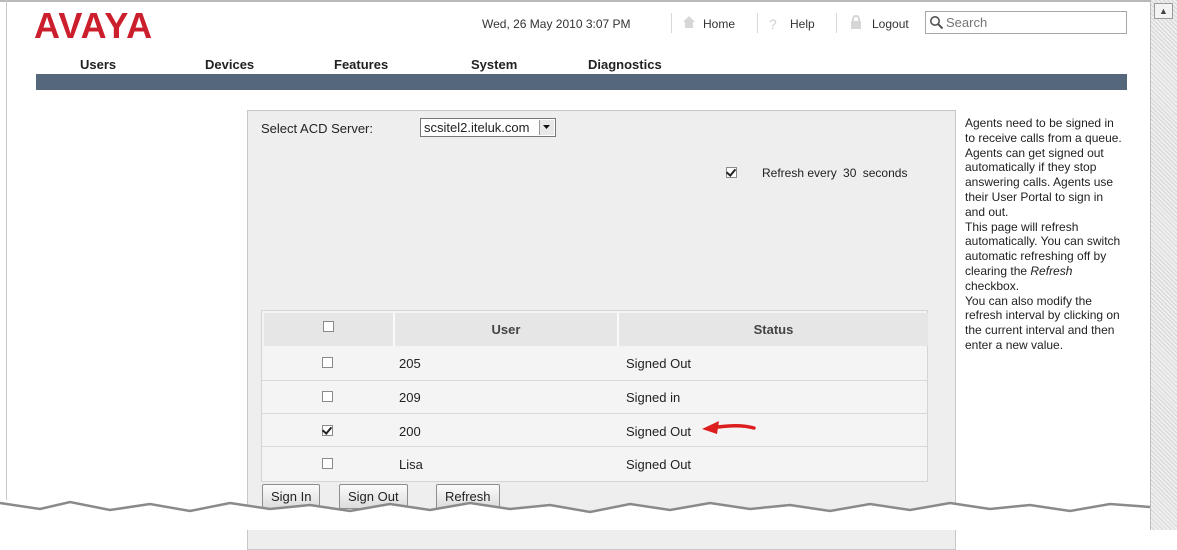 The image size is (1177, 550). What do you see at coordinates (6, 250) in the screenshot?
I see `window-left-border` at bounding box center [6, 250].